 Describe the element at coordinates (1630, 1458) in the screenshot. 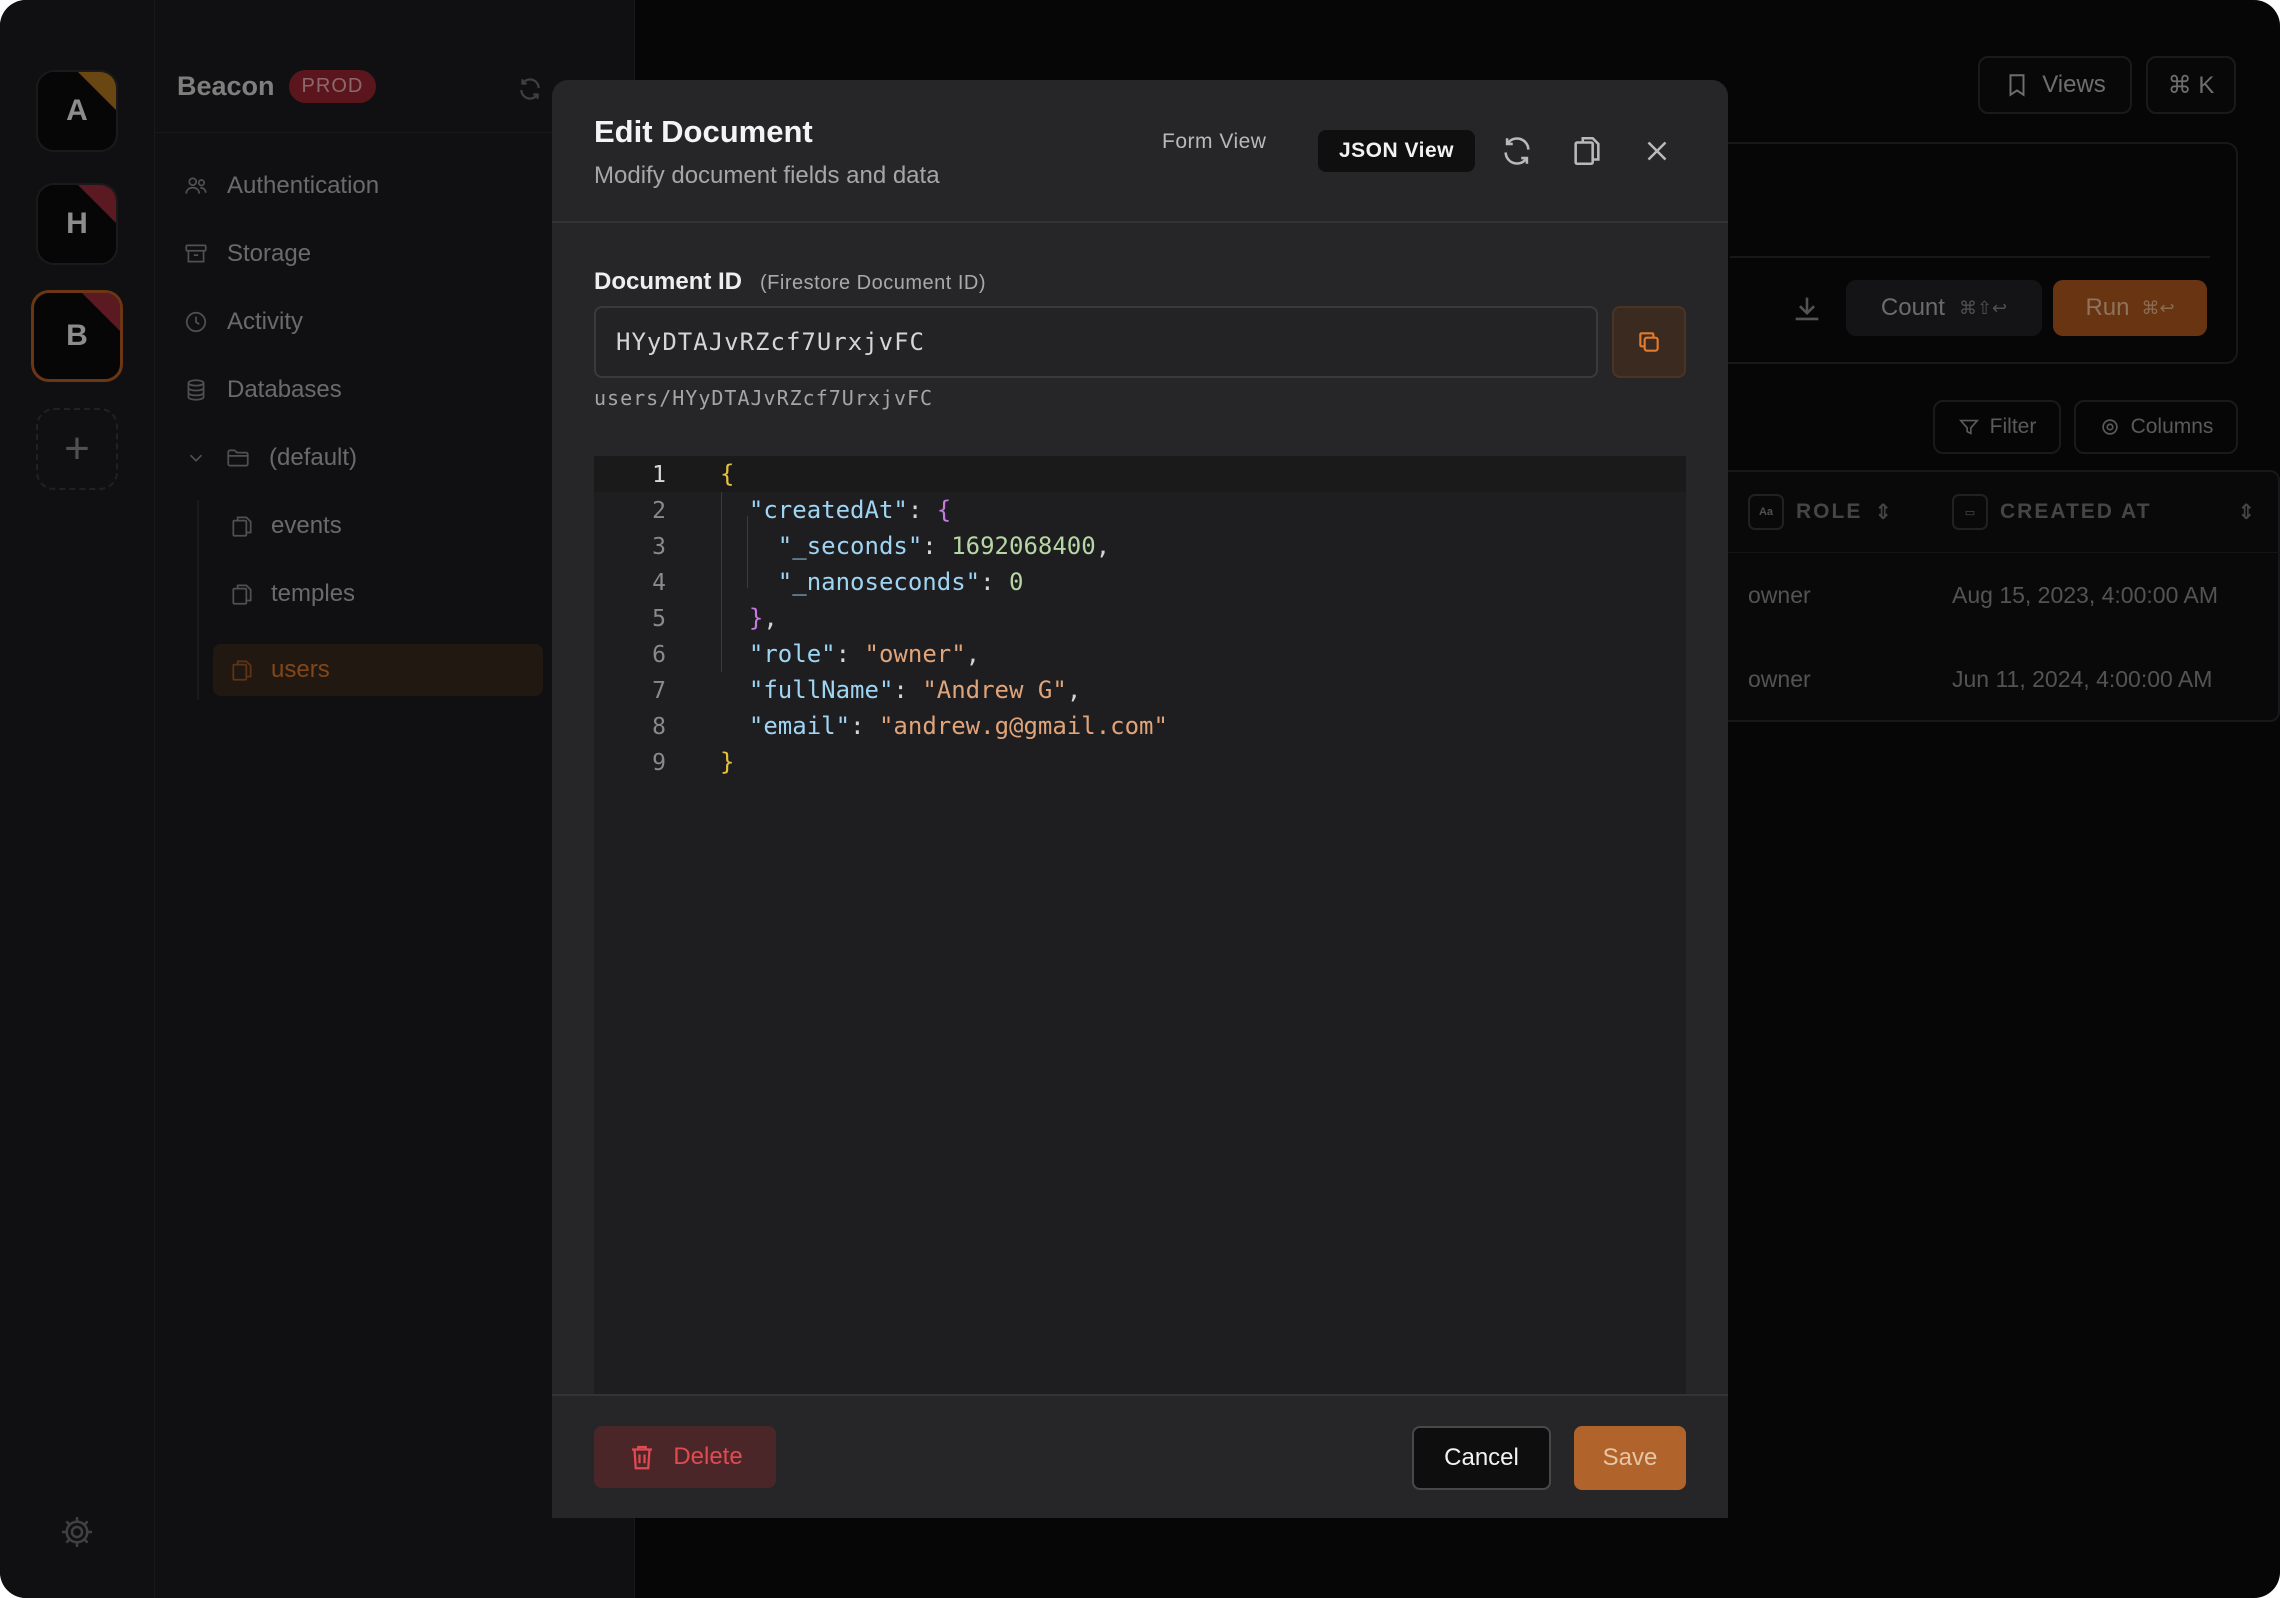

I see `save-button: Save` at that location.